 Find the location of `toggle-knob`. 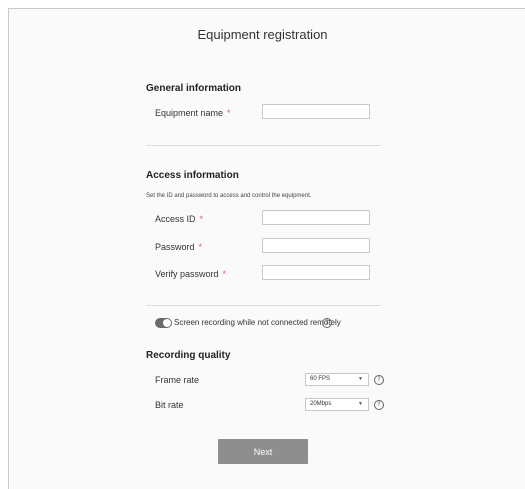

toggle-knob is located at coordinates (167, 323).